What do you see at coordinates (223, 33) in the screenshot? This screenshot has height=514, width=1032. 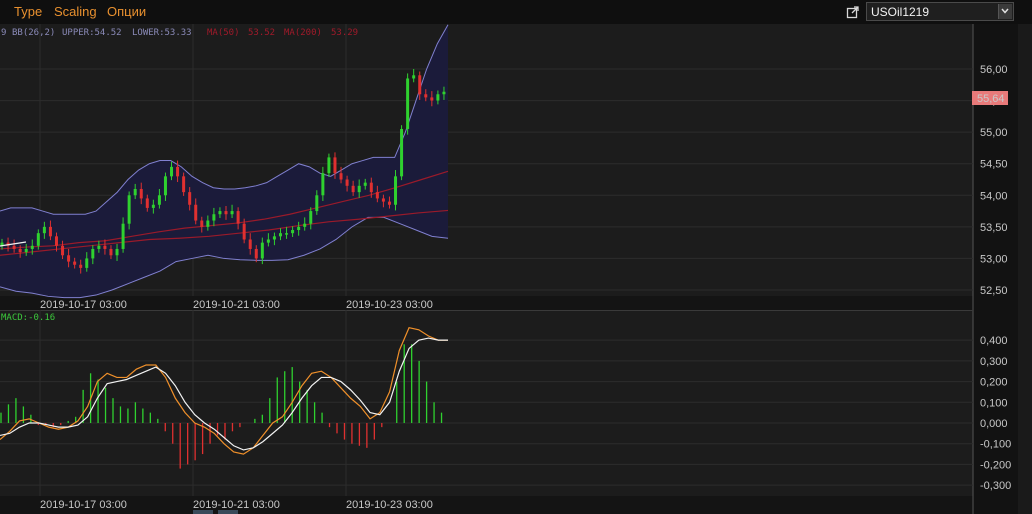 I see `ma50-label: MA(50)` at bounding box center [223, 33].